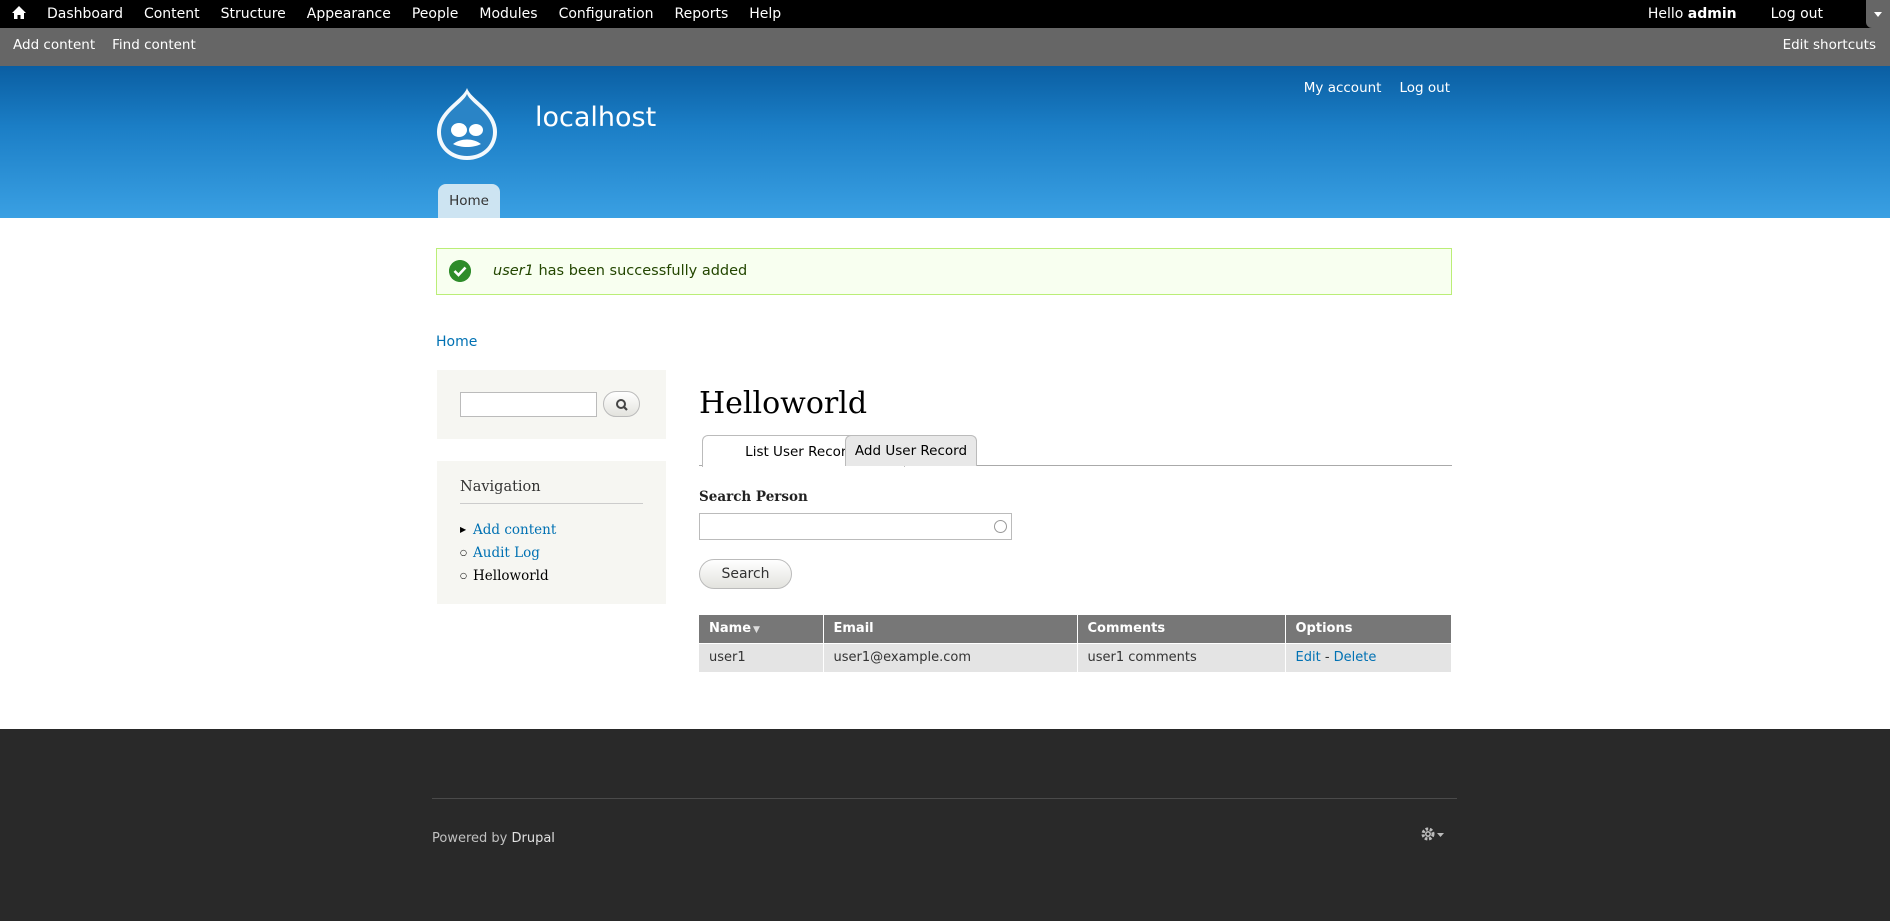 The width and height of the screenshot is (1890, 921). What do you see at coordinates (745, 574) in the screenshot?
I see `search-button: Search` at bounding box center [745, 574].